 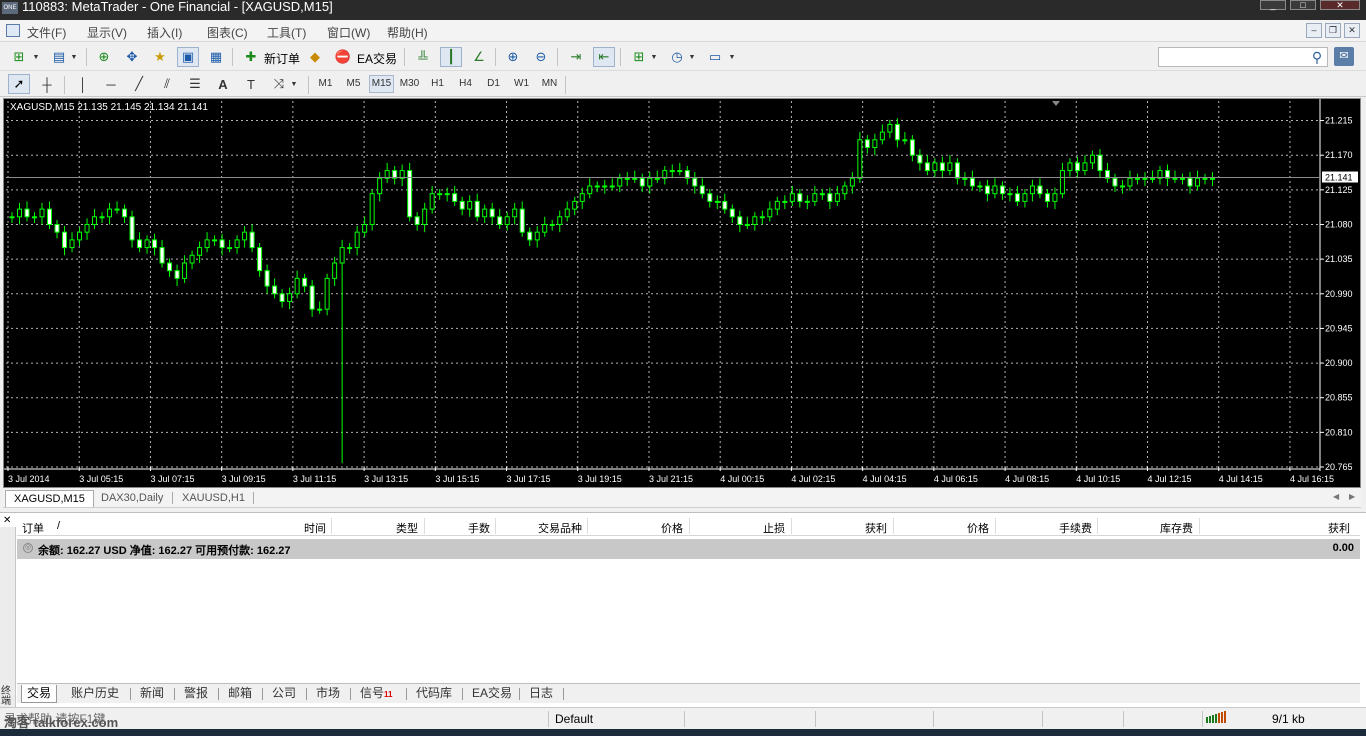 I want to click on tab-scroll-right-icon: ▶, so click(x=1352, y=496).